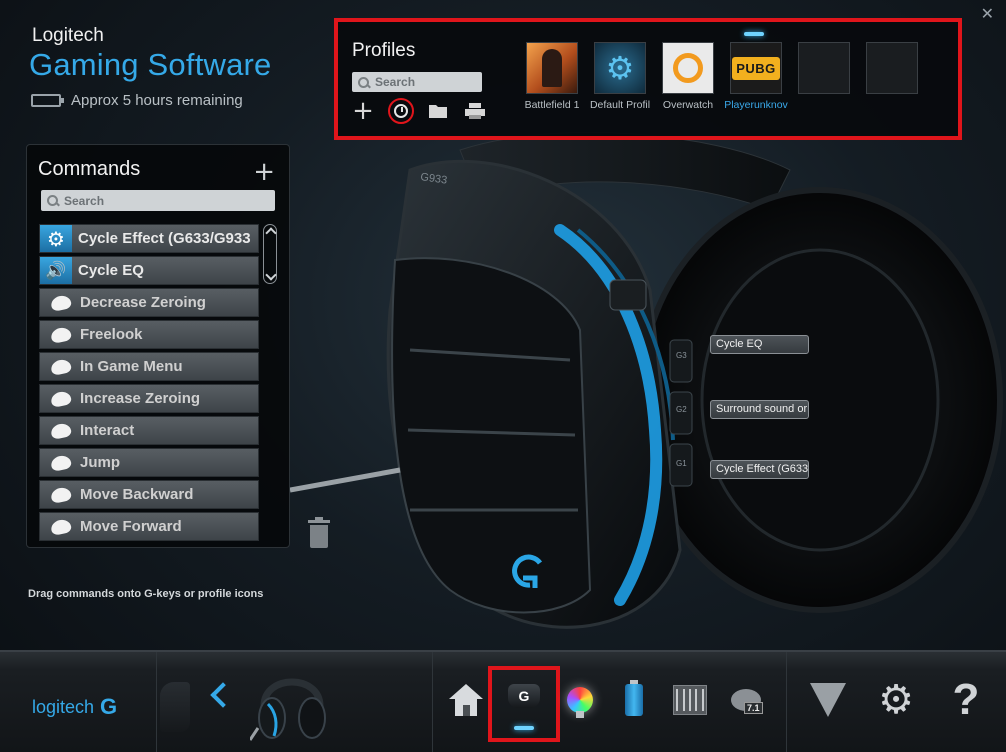  Describe the element at coordinates (149, 430) in the screenshot. I see `command-item: Interact` at that location.